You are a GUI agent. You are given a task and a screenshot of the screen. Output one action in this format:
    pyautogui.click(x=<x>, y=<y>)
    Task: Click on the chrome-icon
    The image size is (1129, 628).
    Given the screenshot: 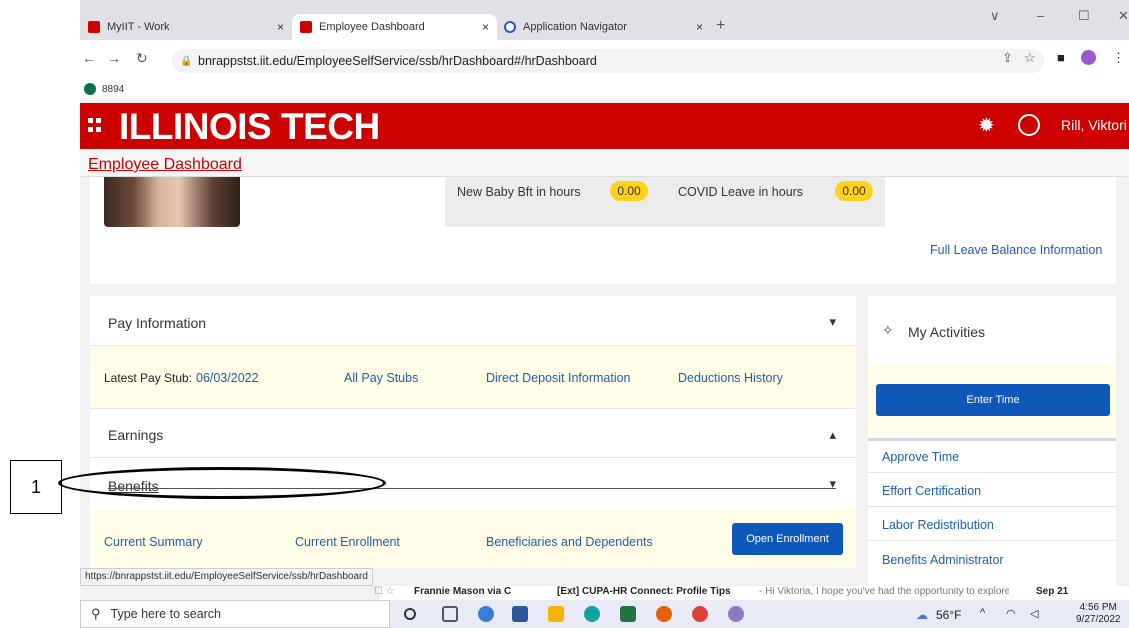 What is the action you would take?
    pyautogui.click(x=700, y=614)
    